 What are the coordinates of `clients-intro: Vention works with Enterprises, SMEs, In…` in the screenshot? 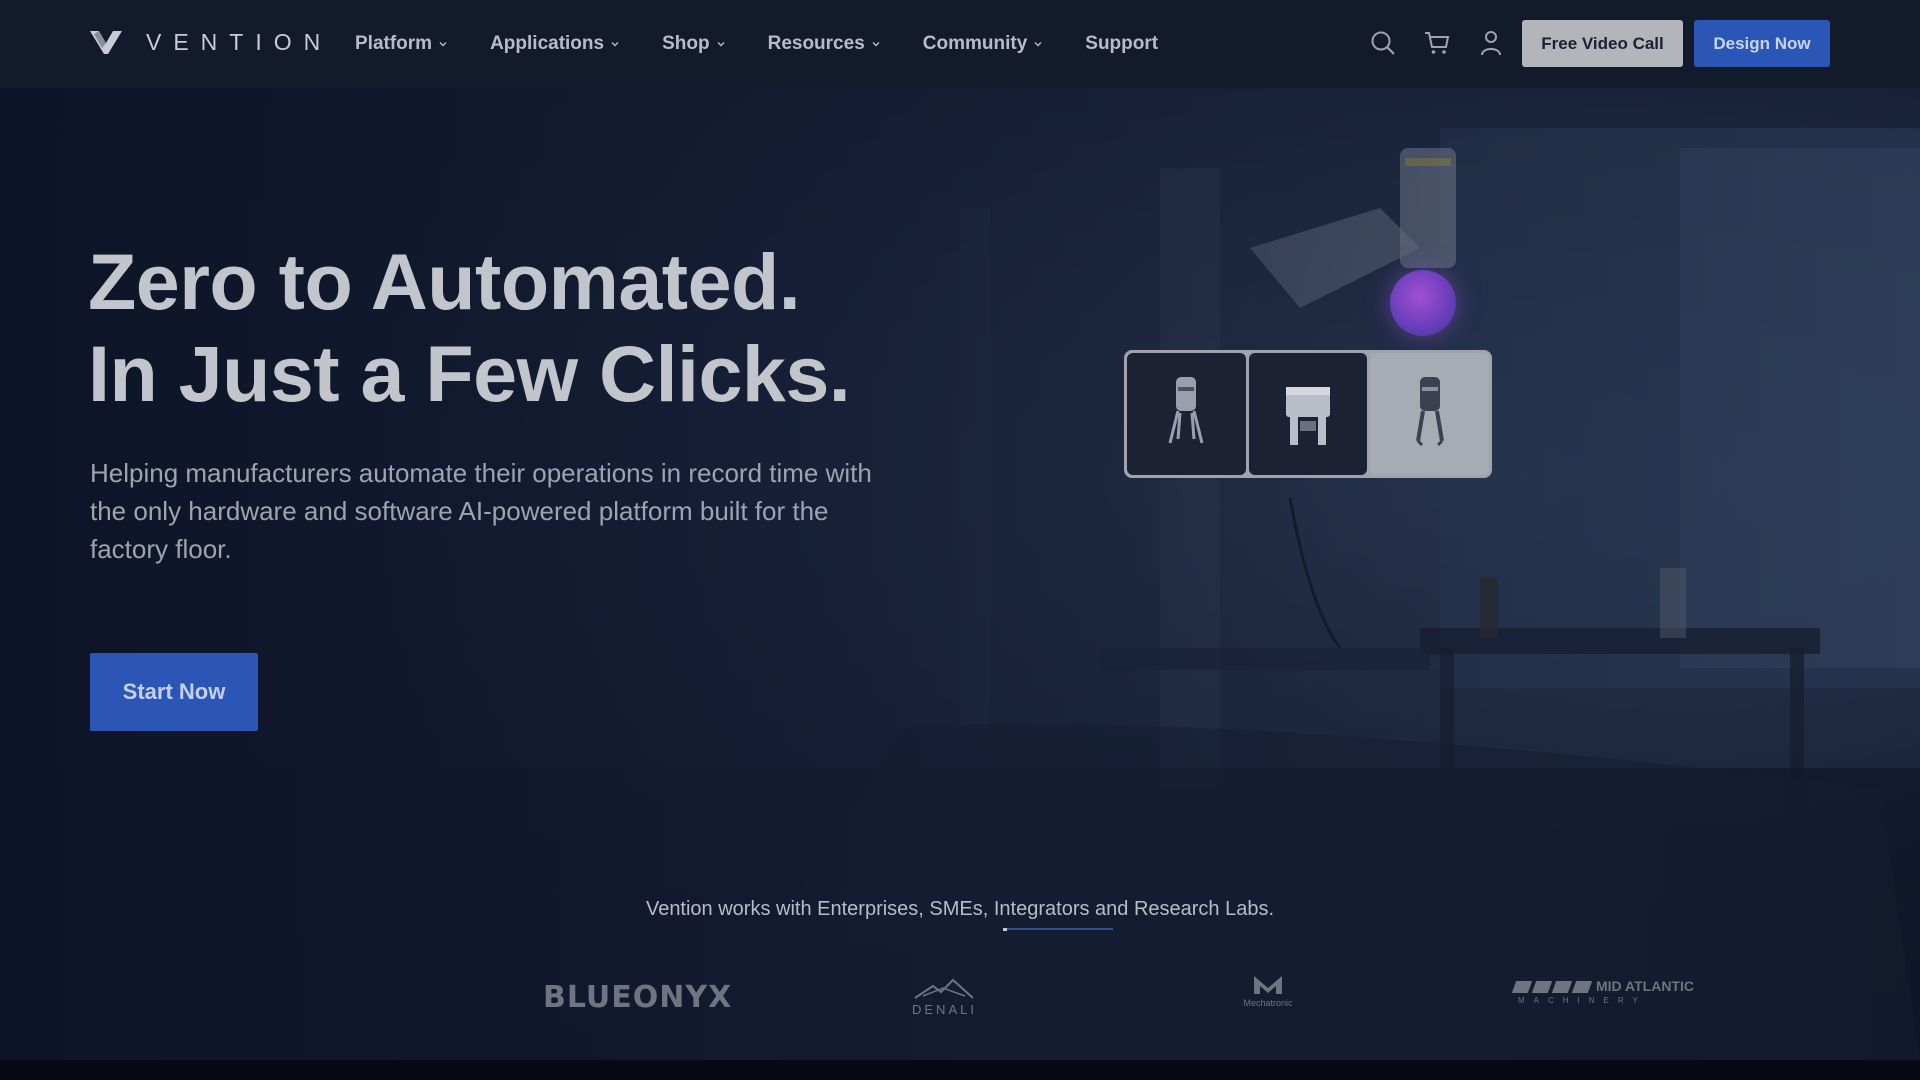 It's located at (960, 914).